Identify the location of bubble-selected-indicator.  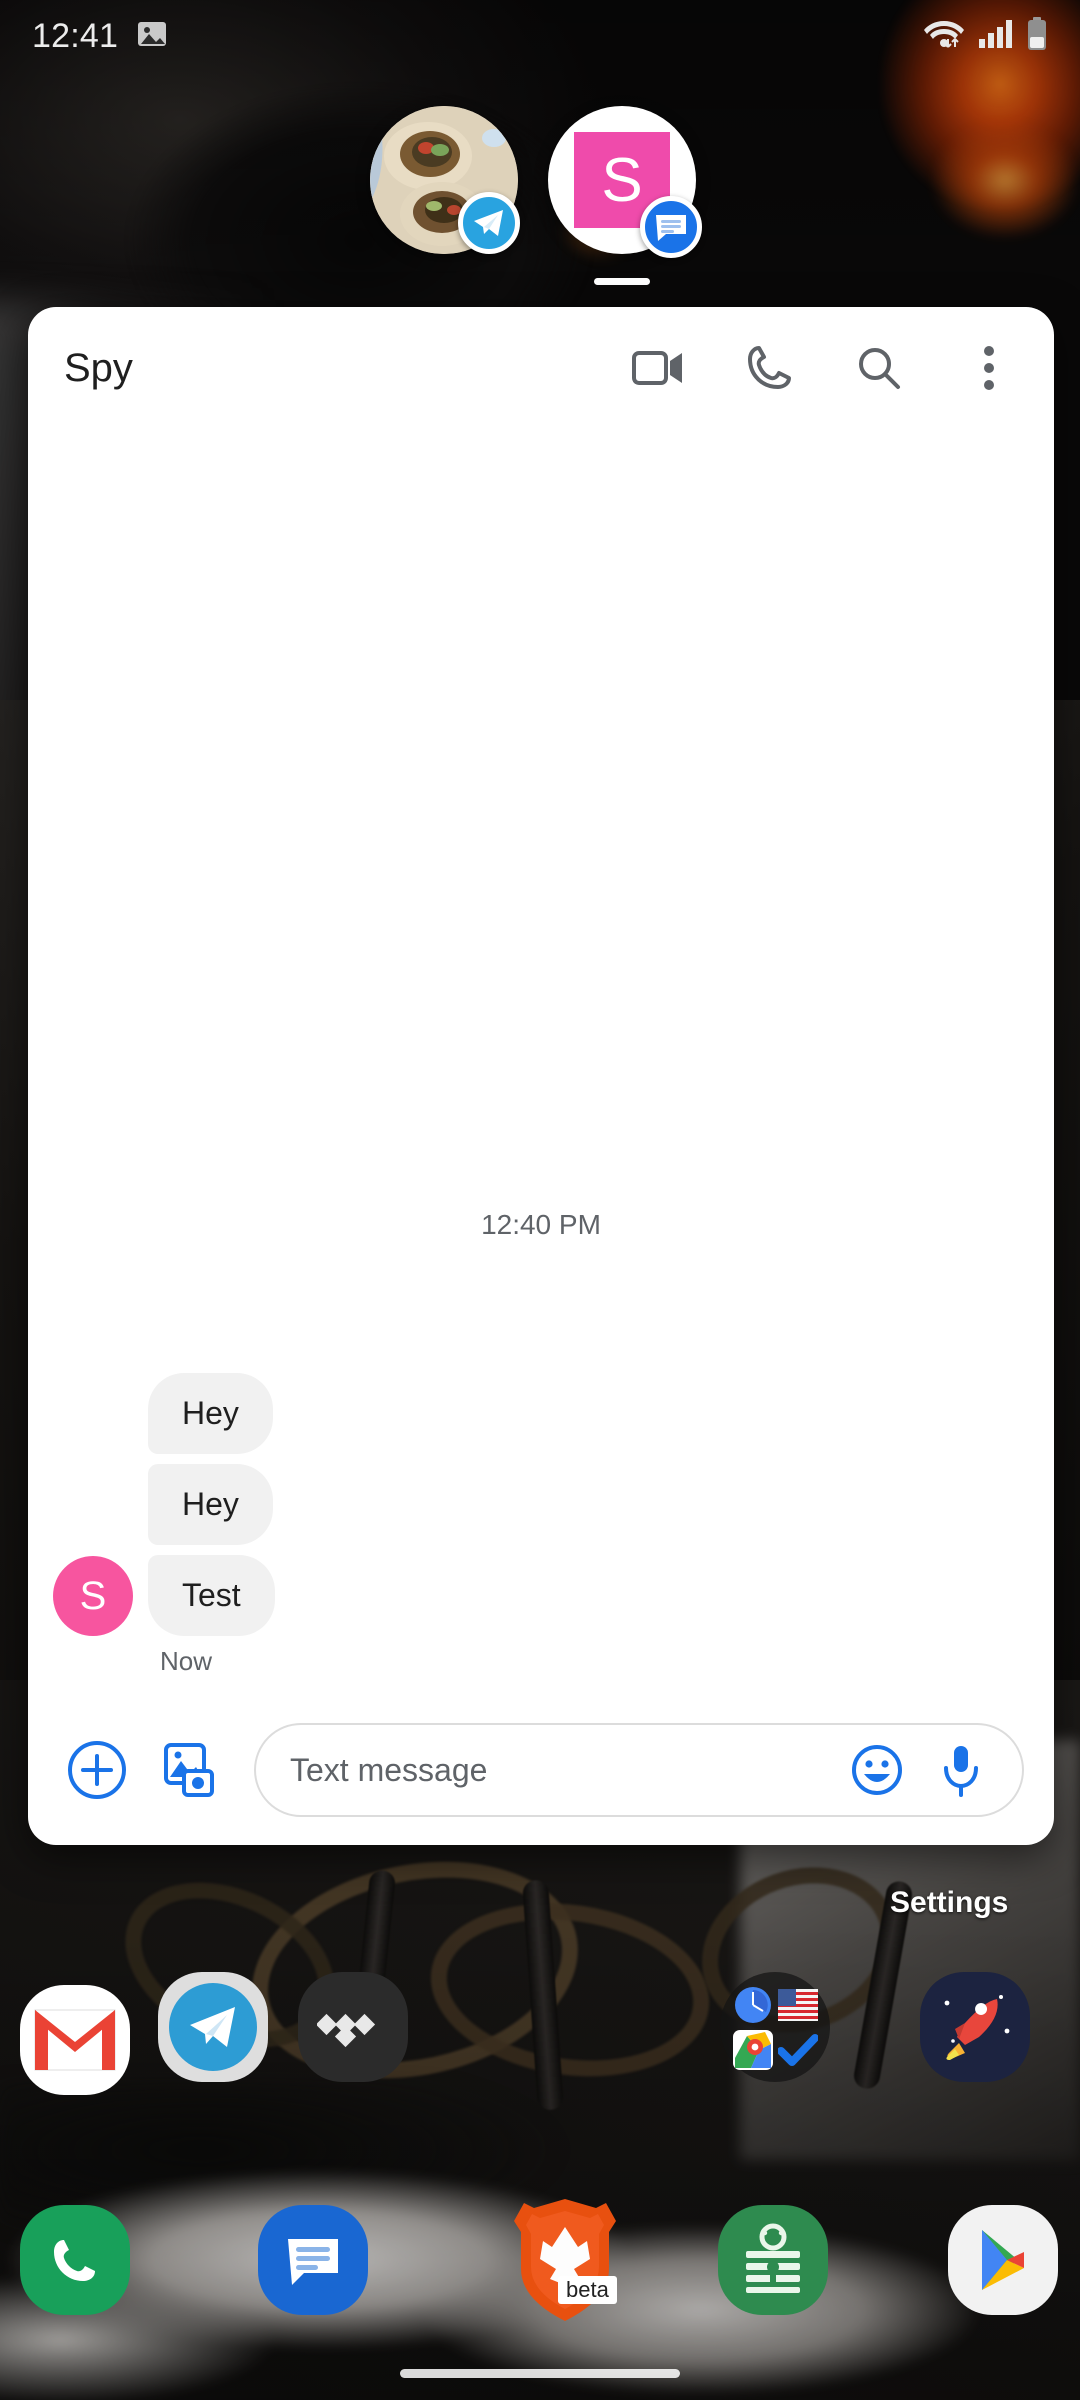
(622, 281).